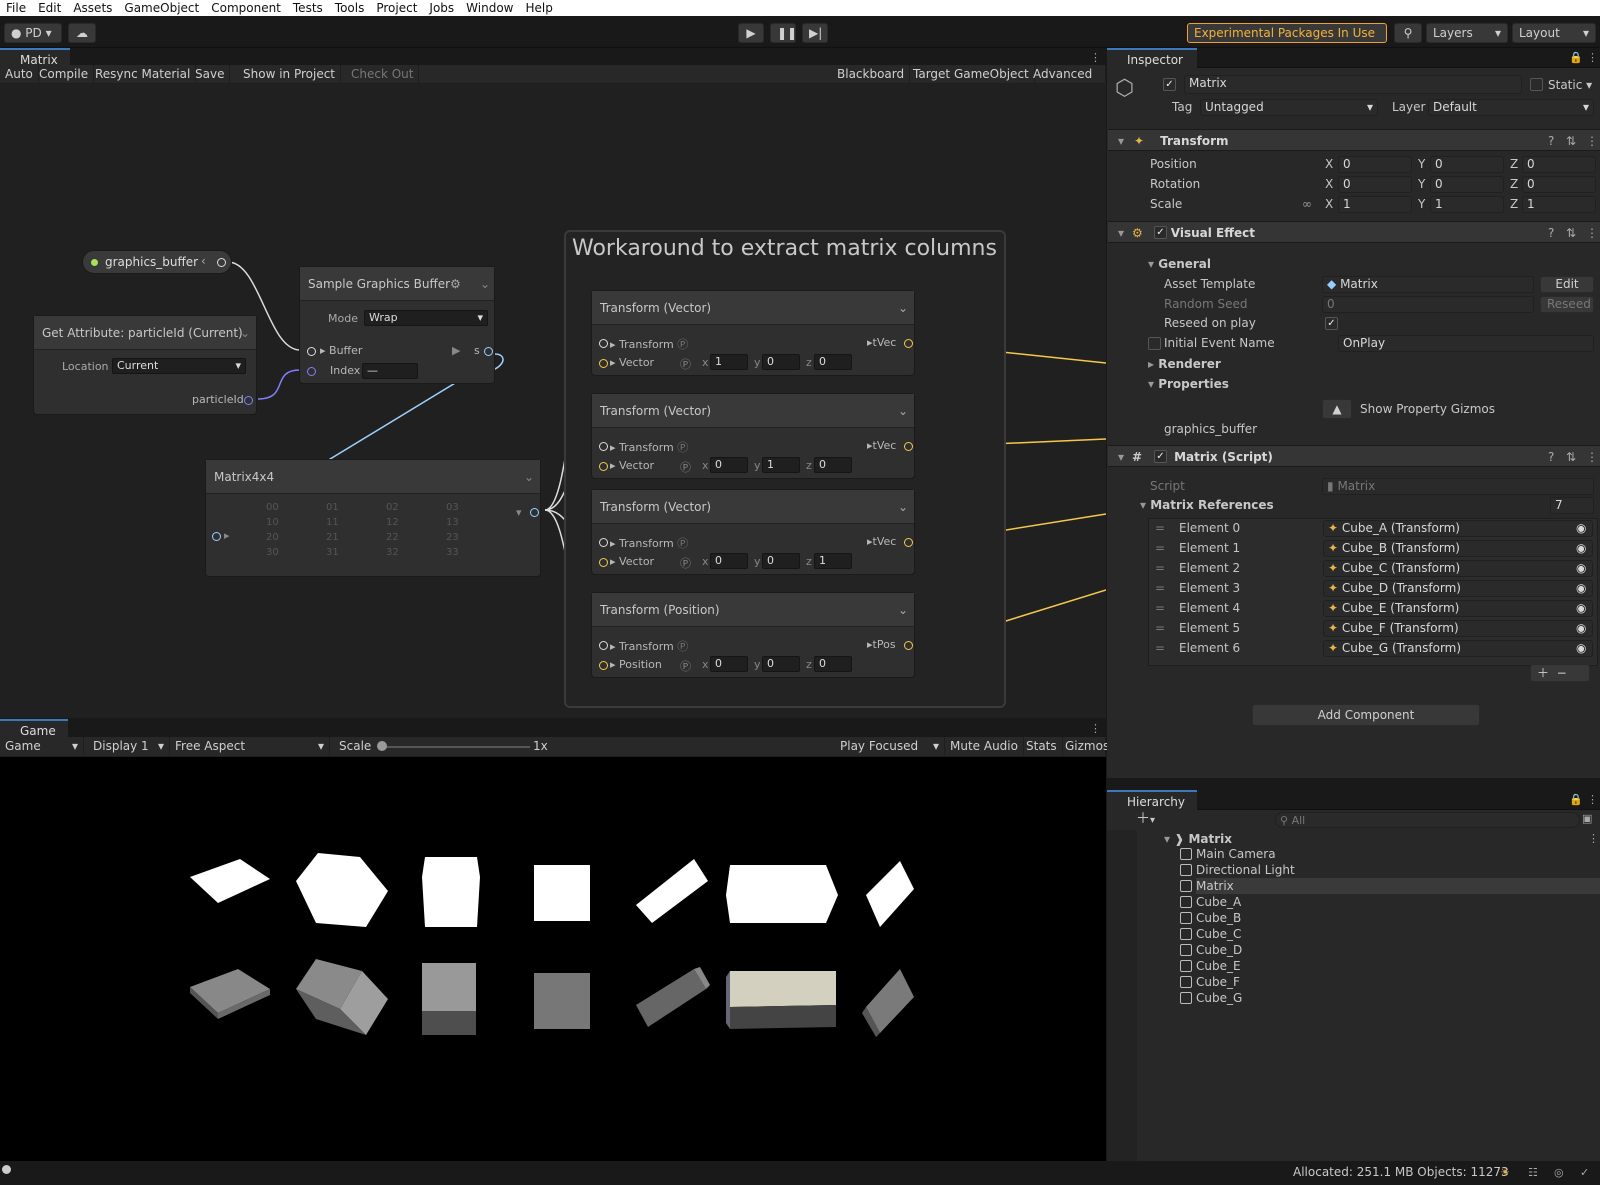 The height and width of the screenshot is (1185, 1600). I want to click on matrix-cell: 20, so click(296, 539).